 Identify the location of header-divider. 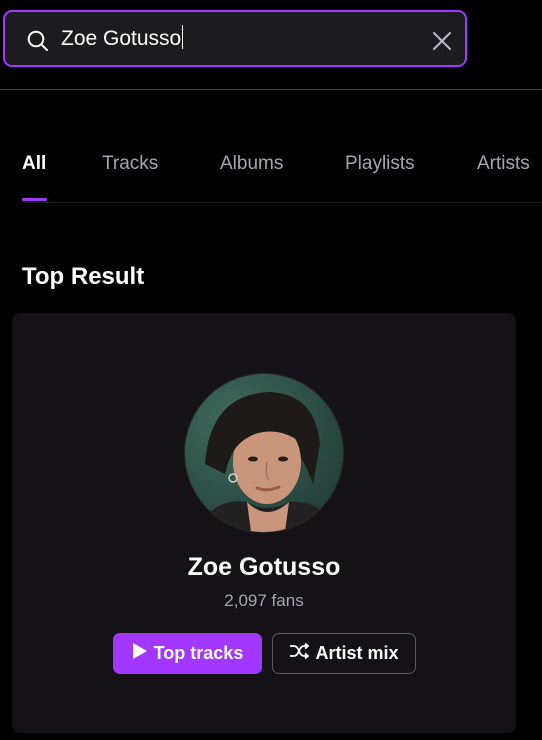
(271, 89).